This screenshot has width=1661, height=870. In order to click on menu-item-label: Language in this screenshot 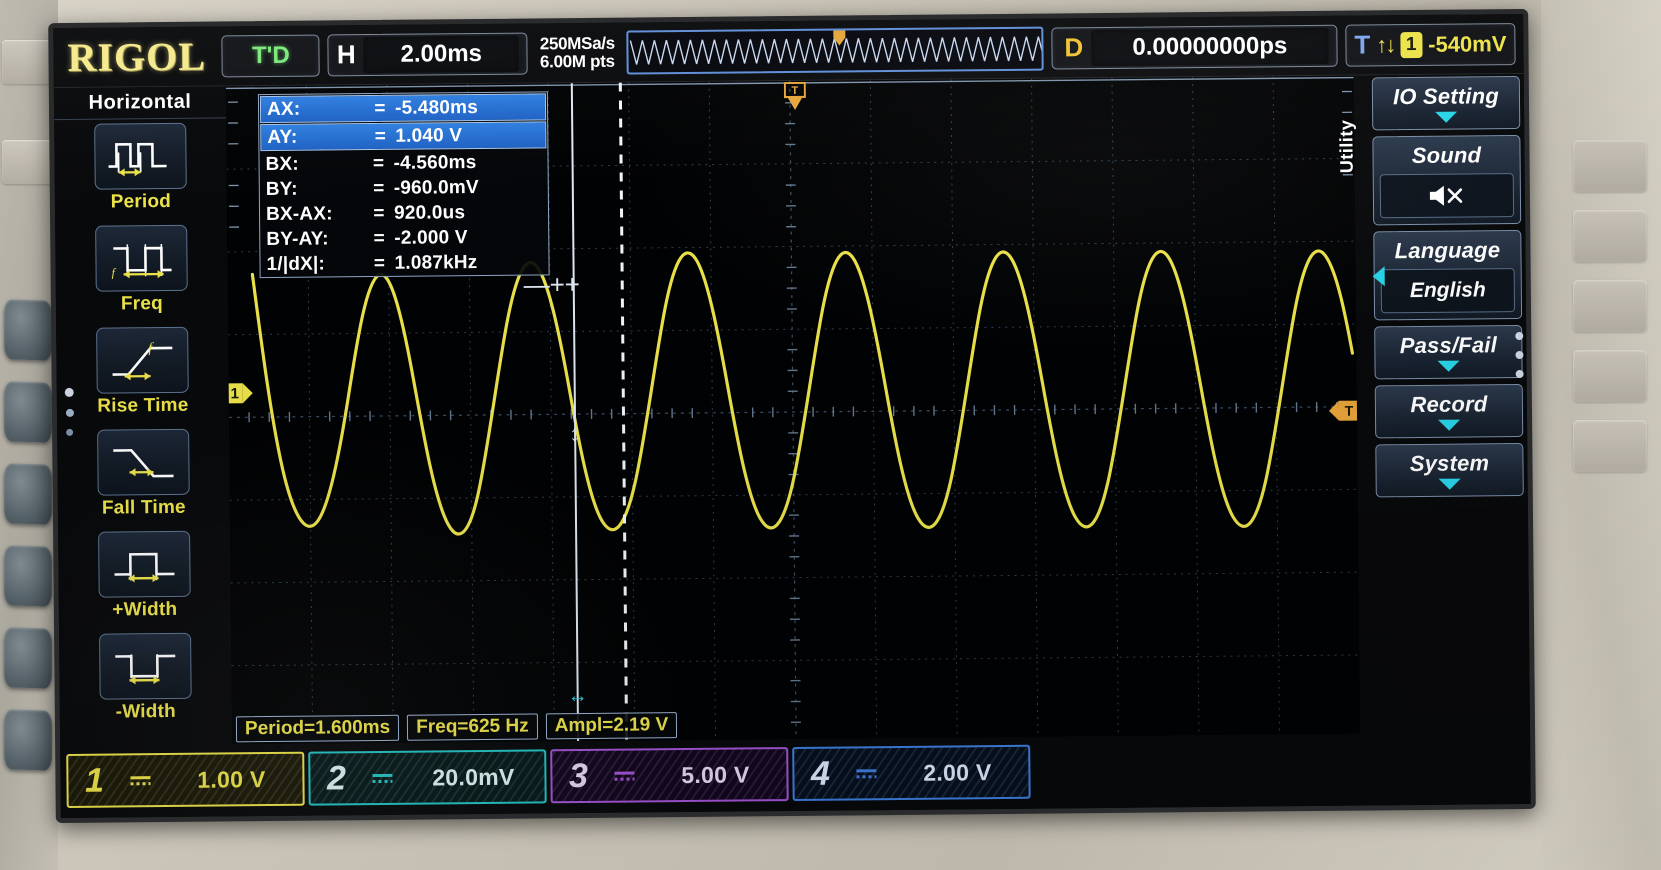, I will do `click(1447, 250)`.